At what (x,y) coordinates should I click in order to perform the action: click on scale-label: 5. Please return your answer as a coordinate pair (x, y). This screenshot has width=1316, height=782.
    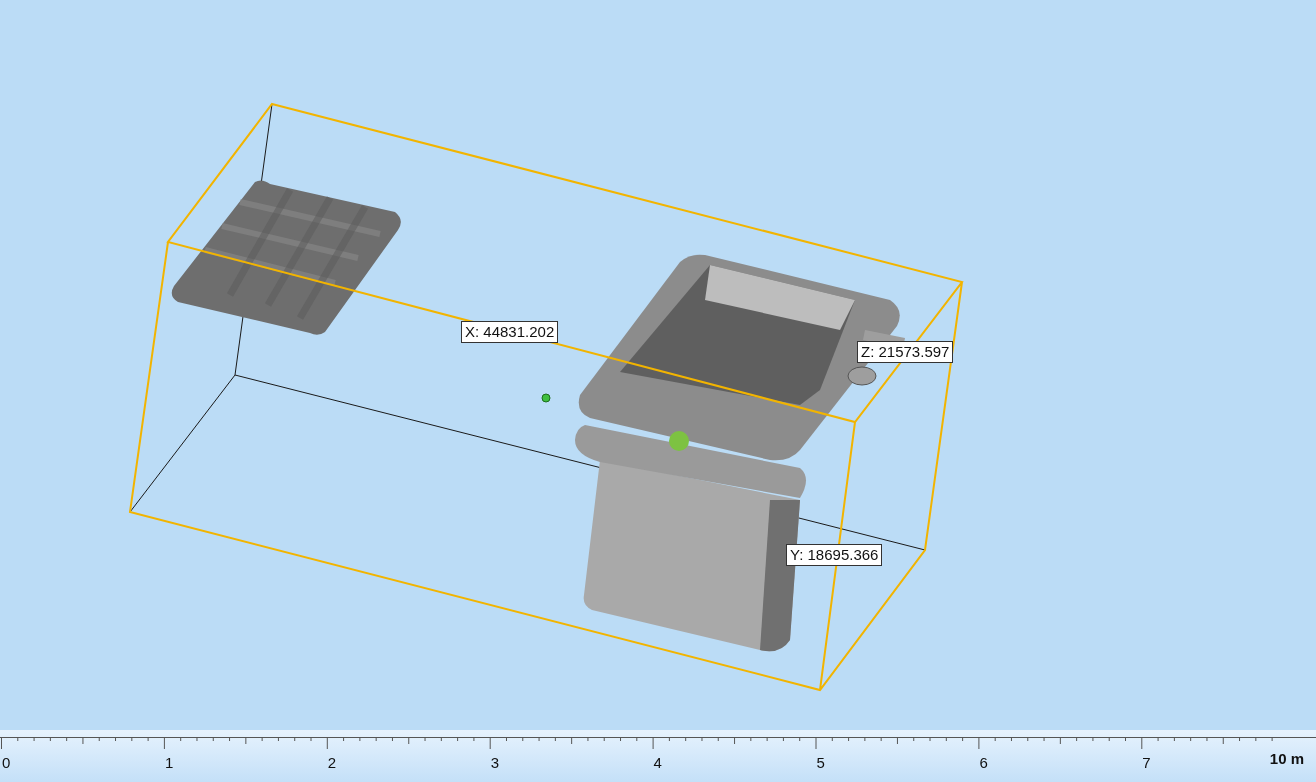
    Looking at the image, I should click on (820, 762).